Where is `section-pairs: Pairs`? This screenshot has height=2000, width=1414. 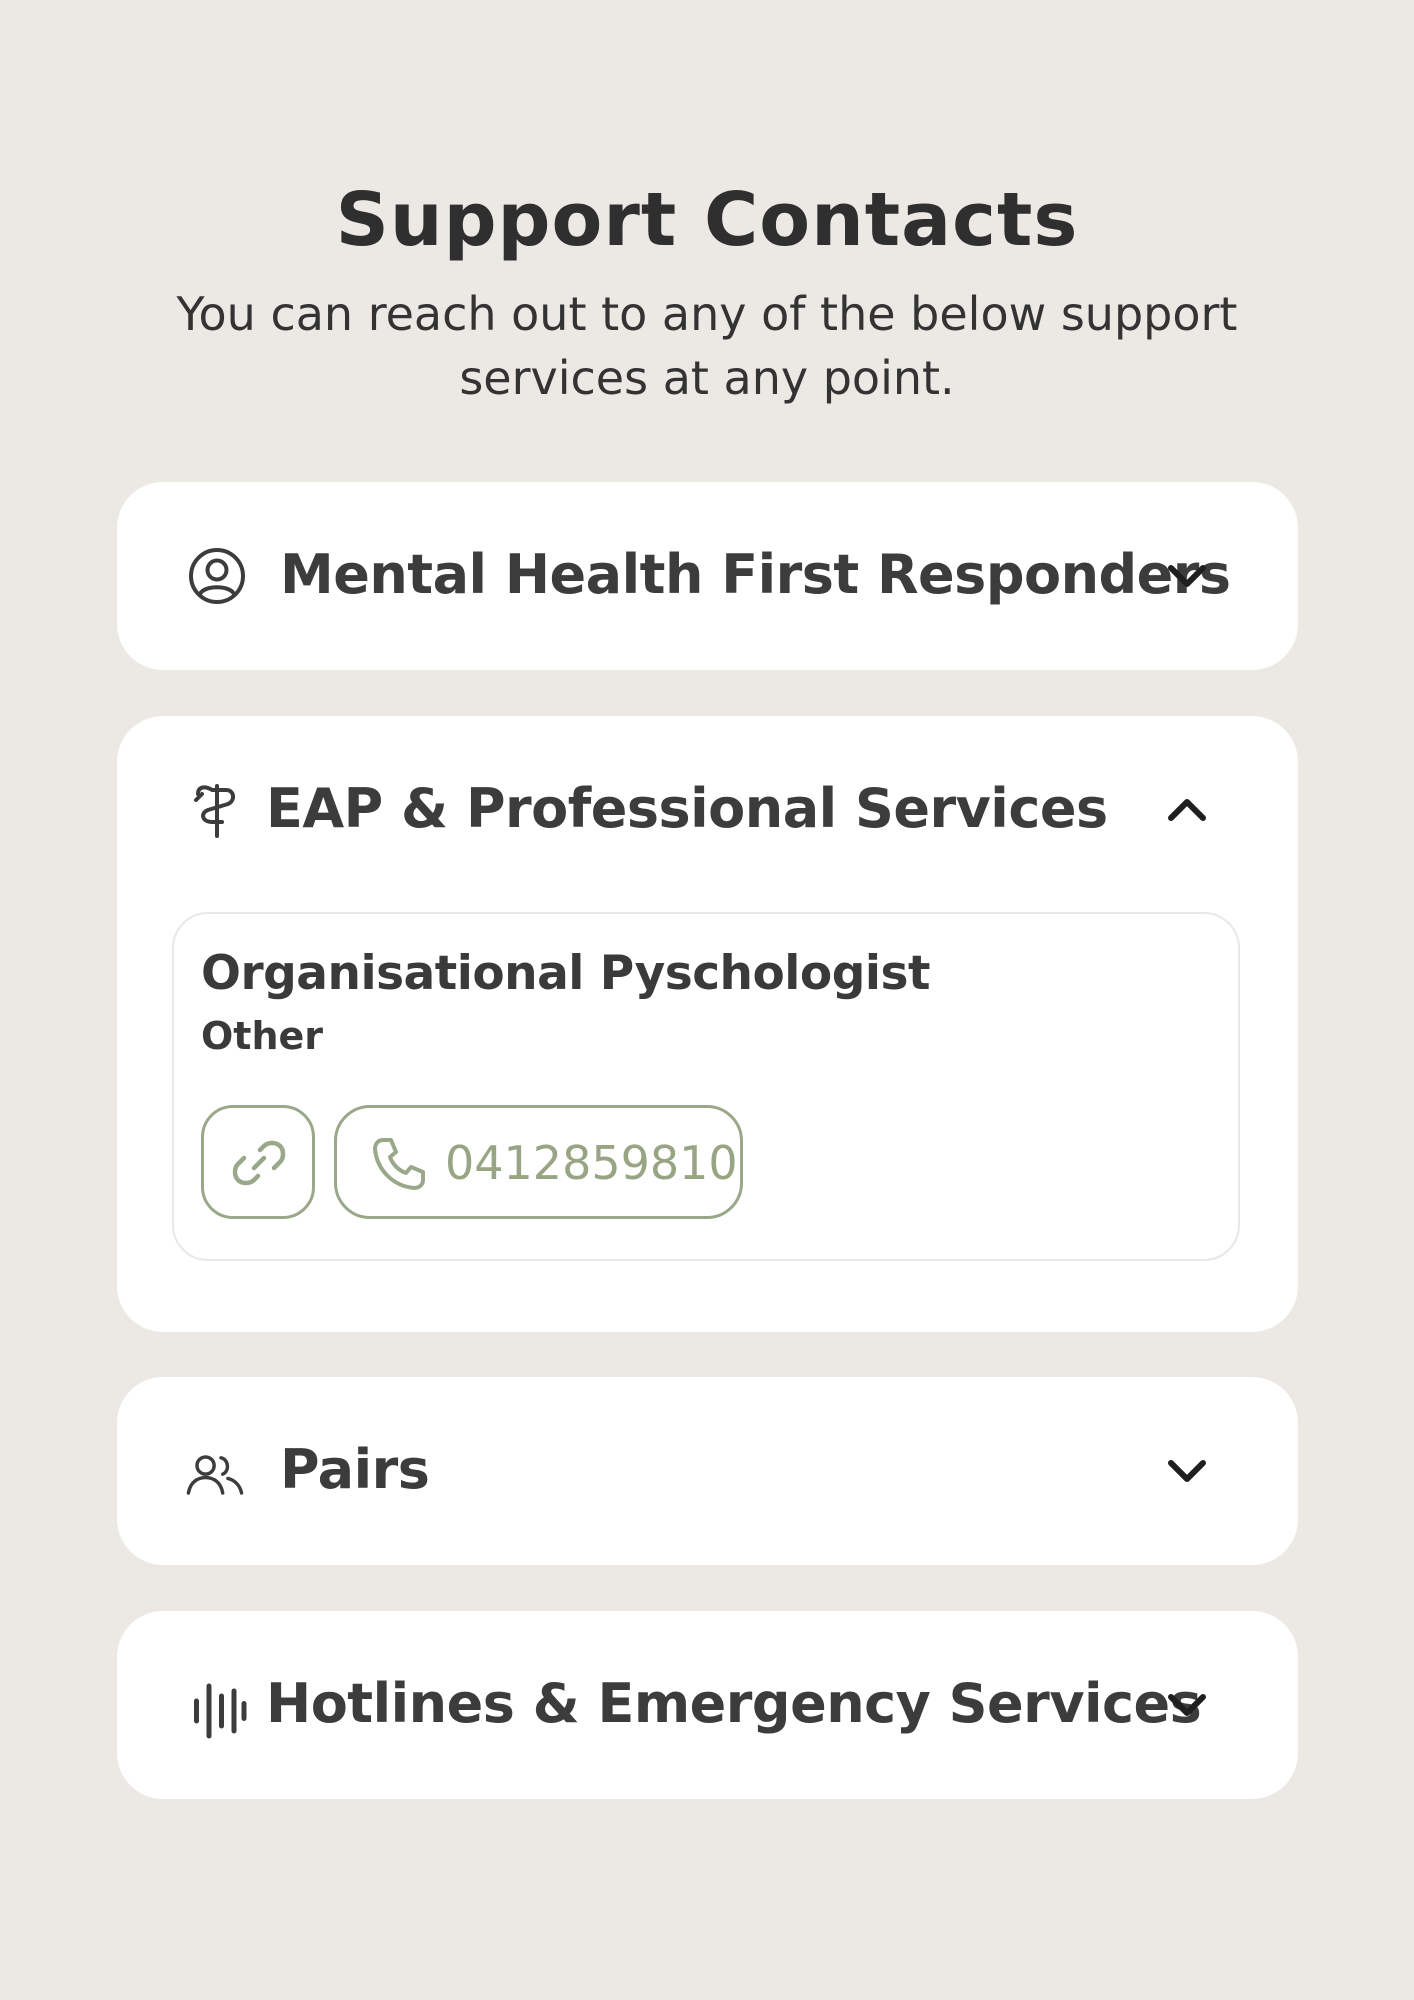
section-pairs: Pairs is located at coordinates (707, 1471).